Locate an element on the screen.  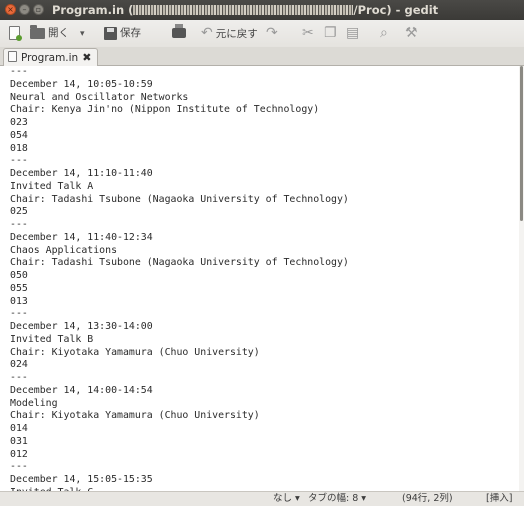
open-button: 開く is located at coordinates (49, 33).